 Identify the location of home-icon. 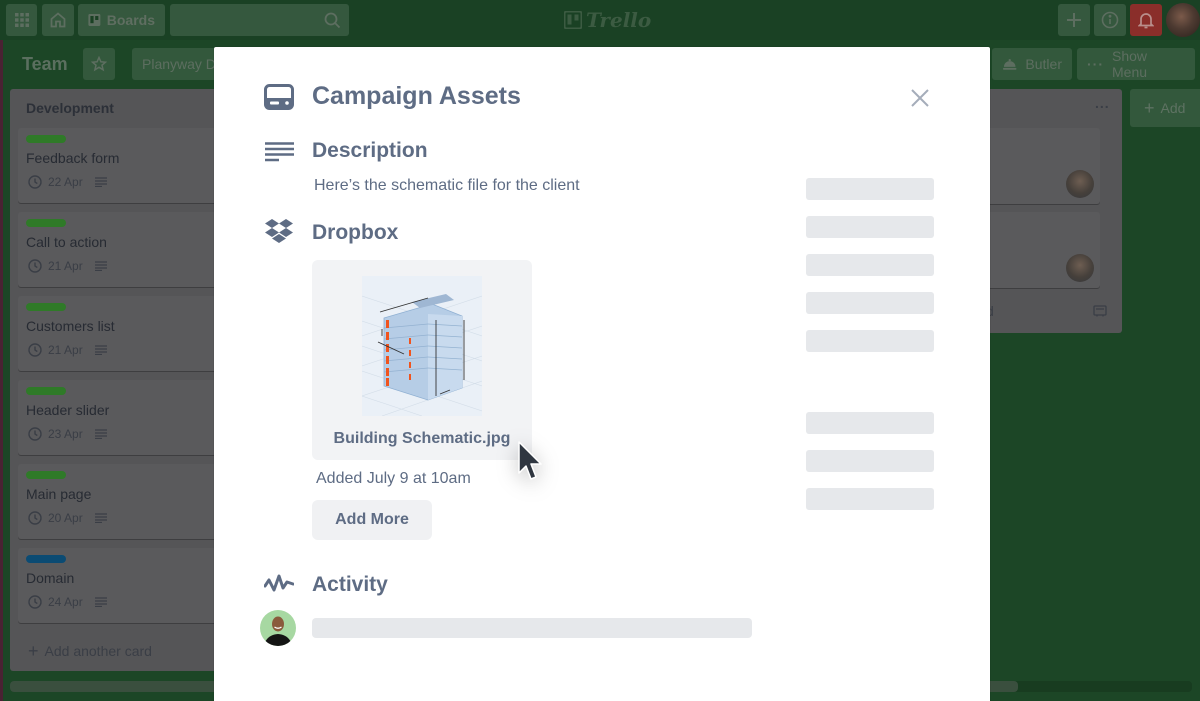
(58, 20).